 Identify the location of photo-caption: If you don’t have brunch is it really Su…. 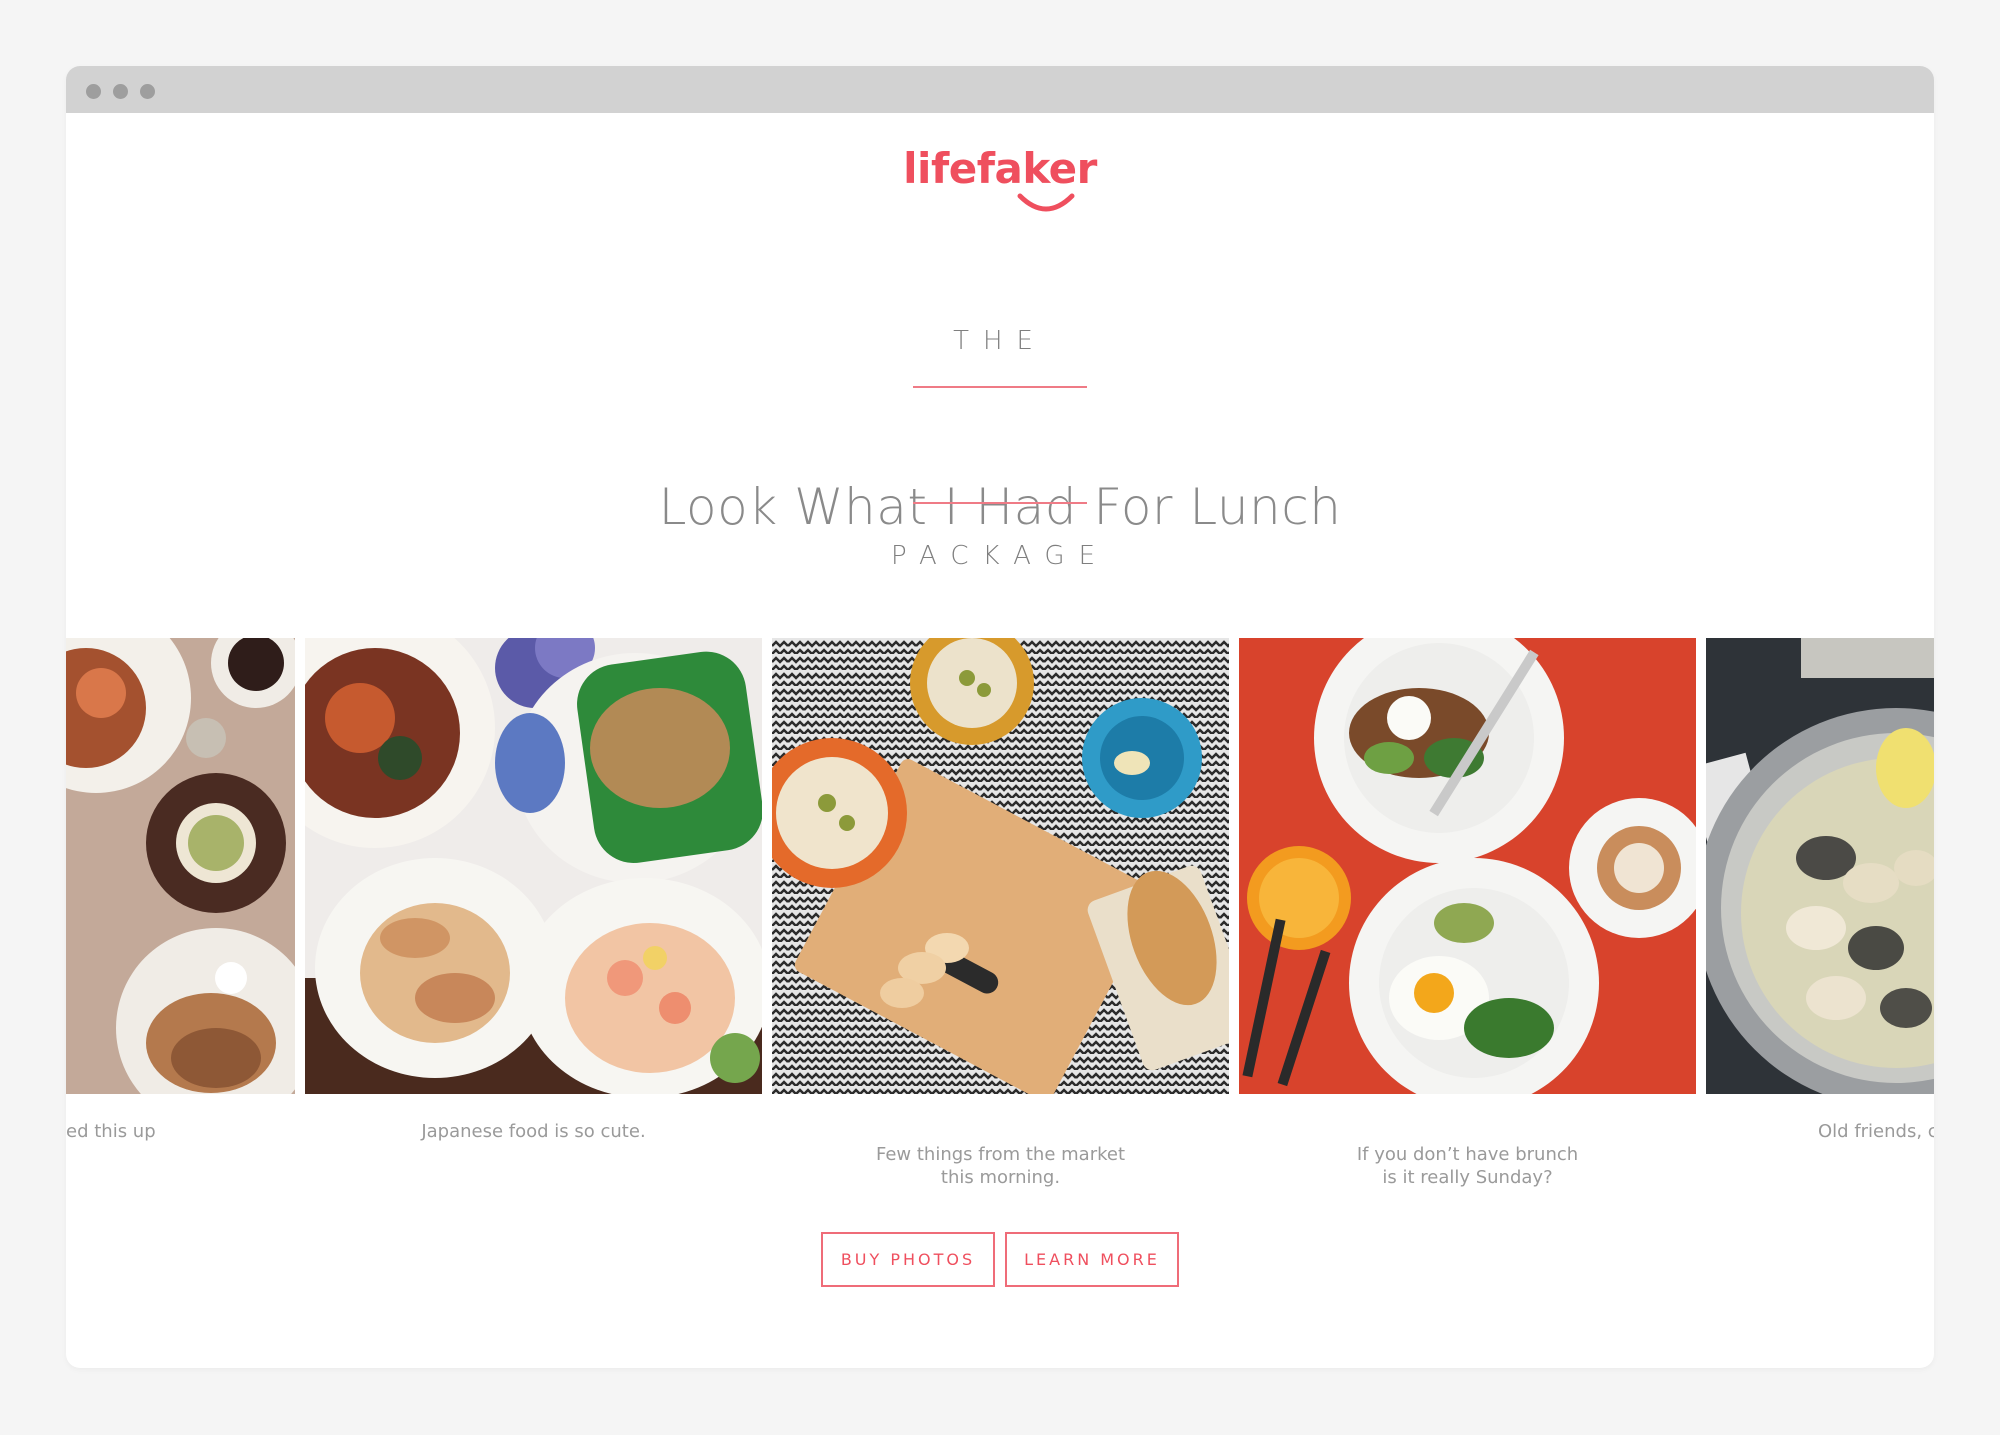
(1467, 1154).